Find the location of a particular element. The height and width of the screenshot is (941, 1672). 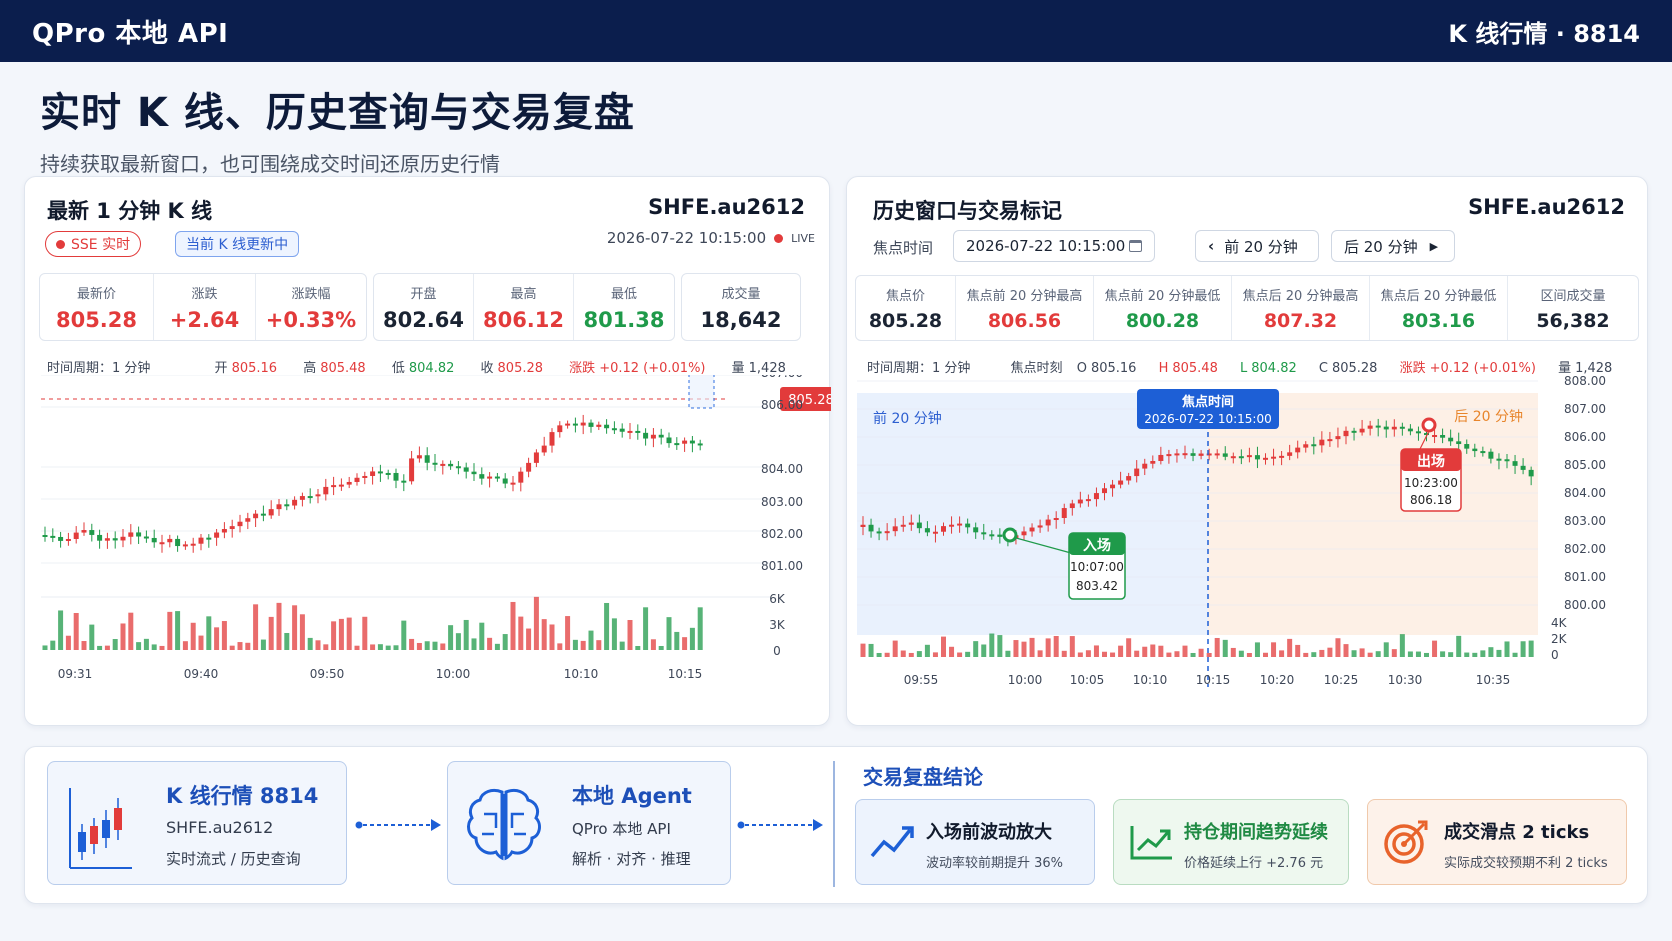

next-20min-button: 后 20 分钟 ▶ is located at coordinates (1393, 246).